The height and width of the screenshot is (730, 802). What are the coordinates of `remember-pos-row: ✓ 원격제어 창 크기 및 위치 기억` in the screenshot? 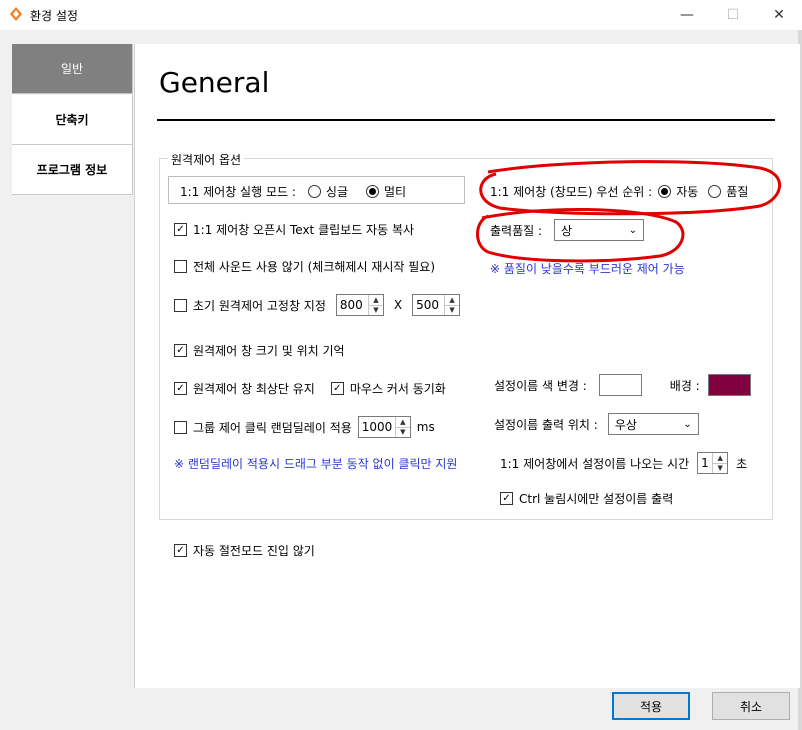 It's located at (259, 350).